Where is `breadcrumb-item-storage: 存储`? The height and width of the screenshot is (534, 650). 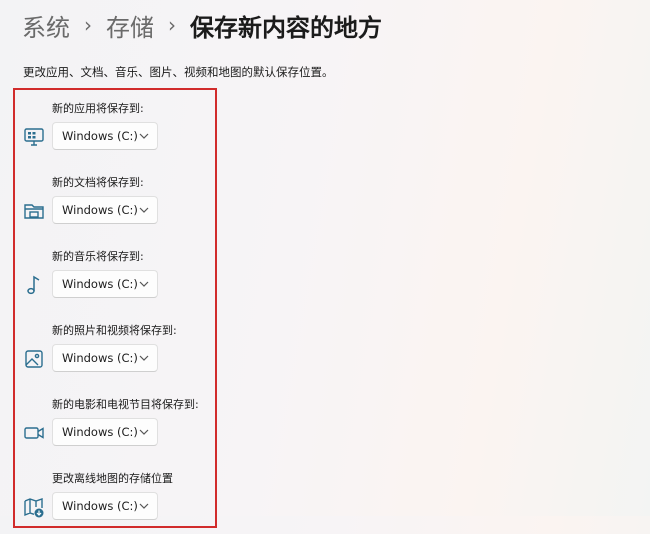
breadcrumb-item-storage: 存储 is located at coordinates (130, 25).